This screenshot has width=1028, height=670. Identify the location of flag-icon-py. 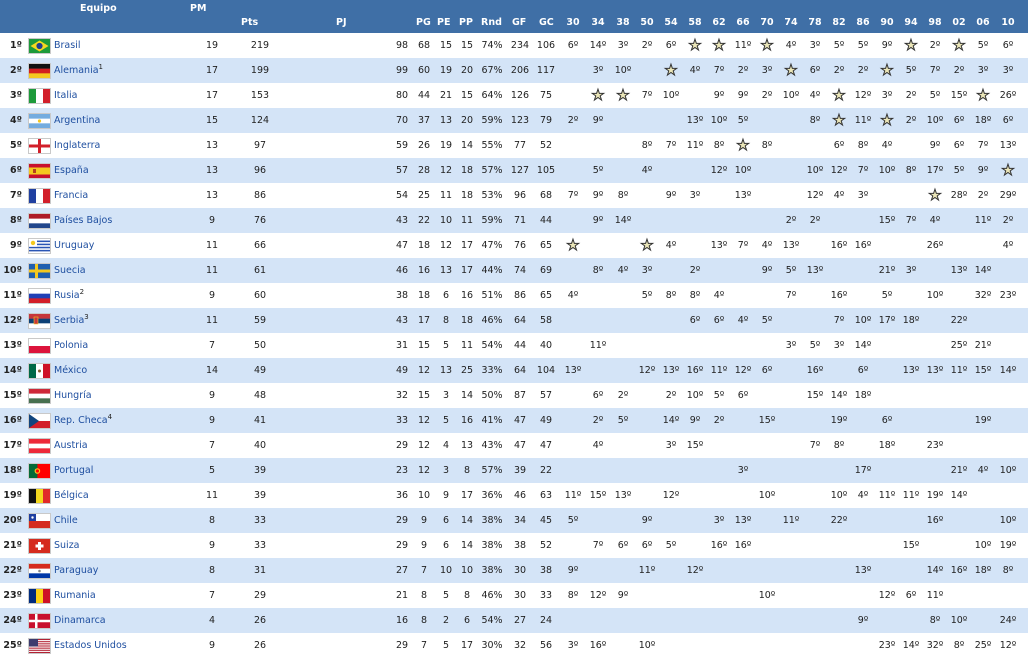
(39, 571).